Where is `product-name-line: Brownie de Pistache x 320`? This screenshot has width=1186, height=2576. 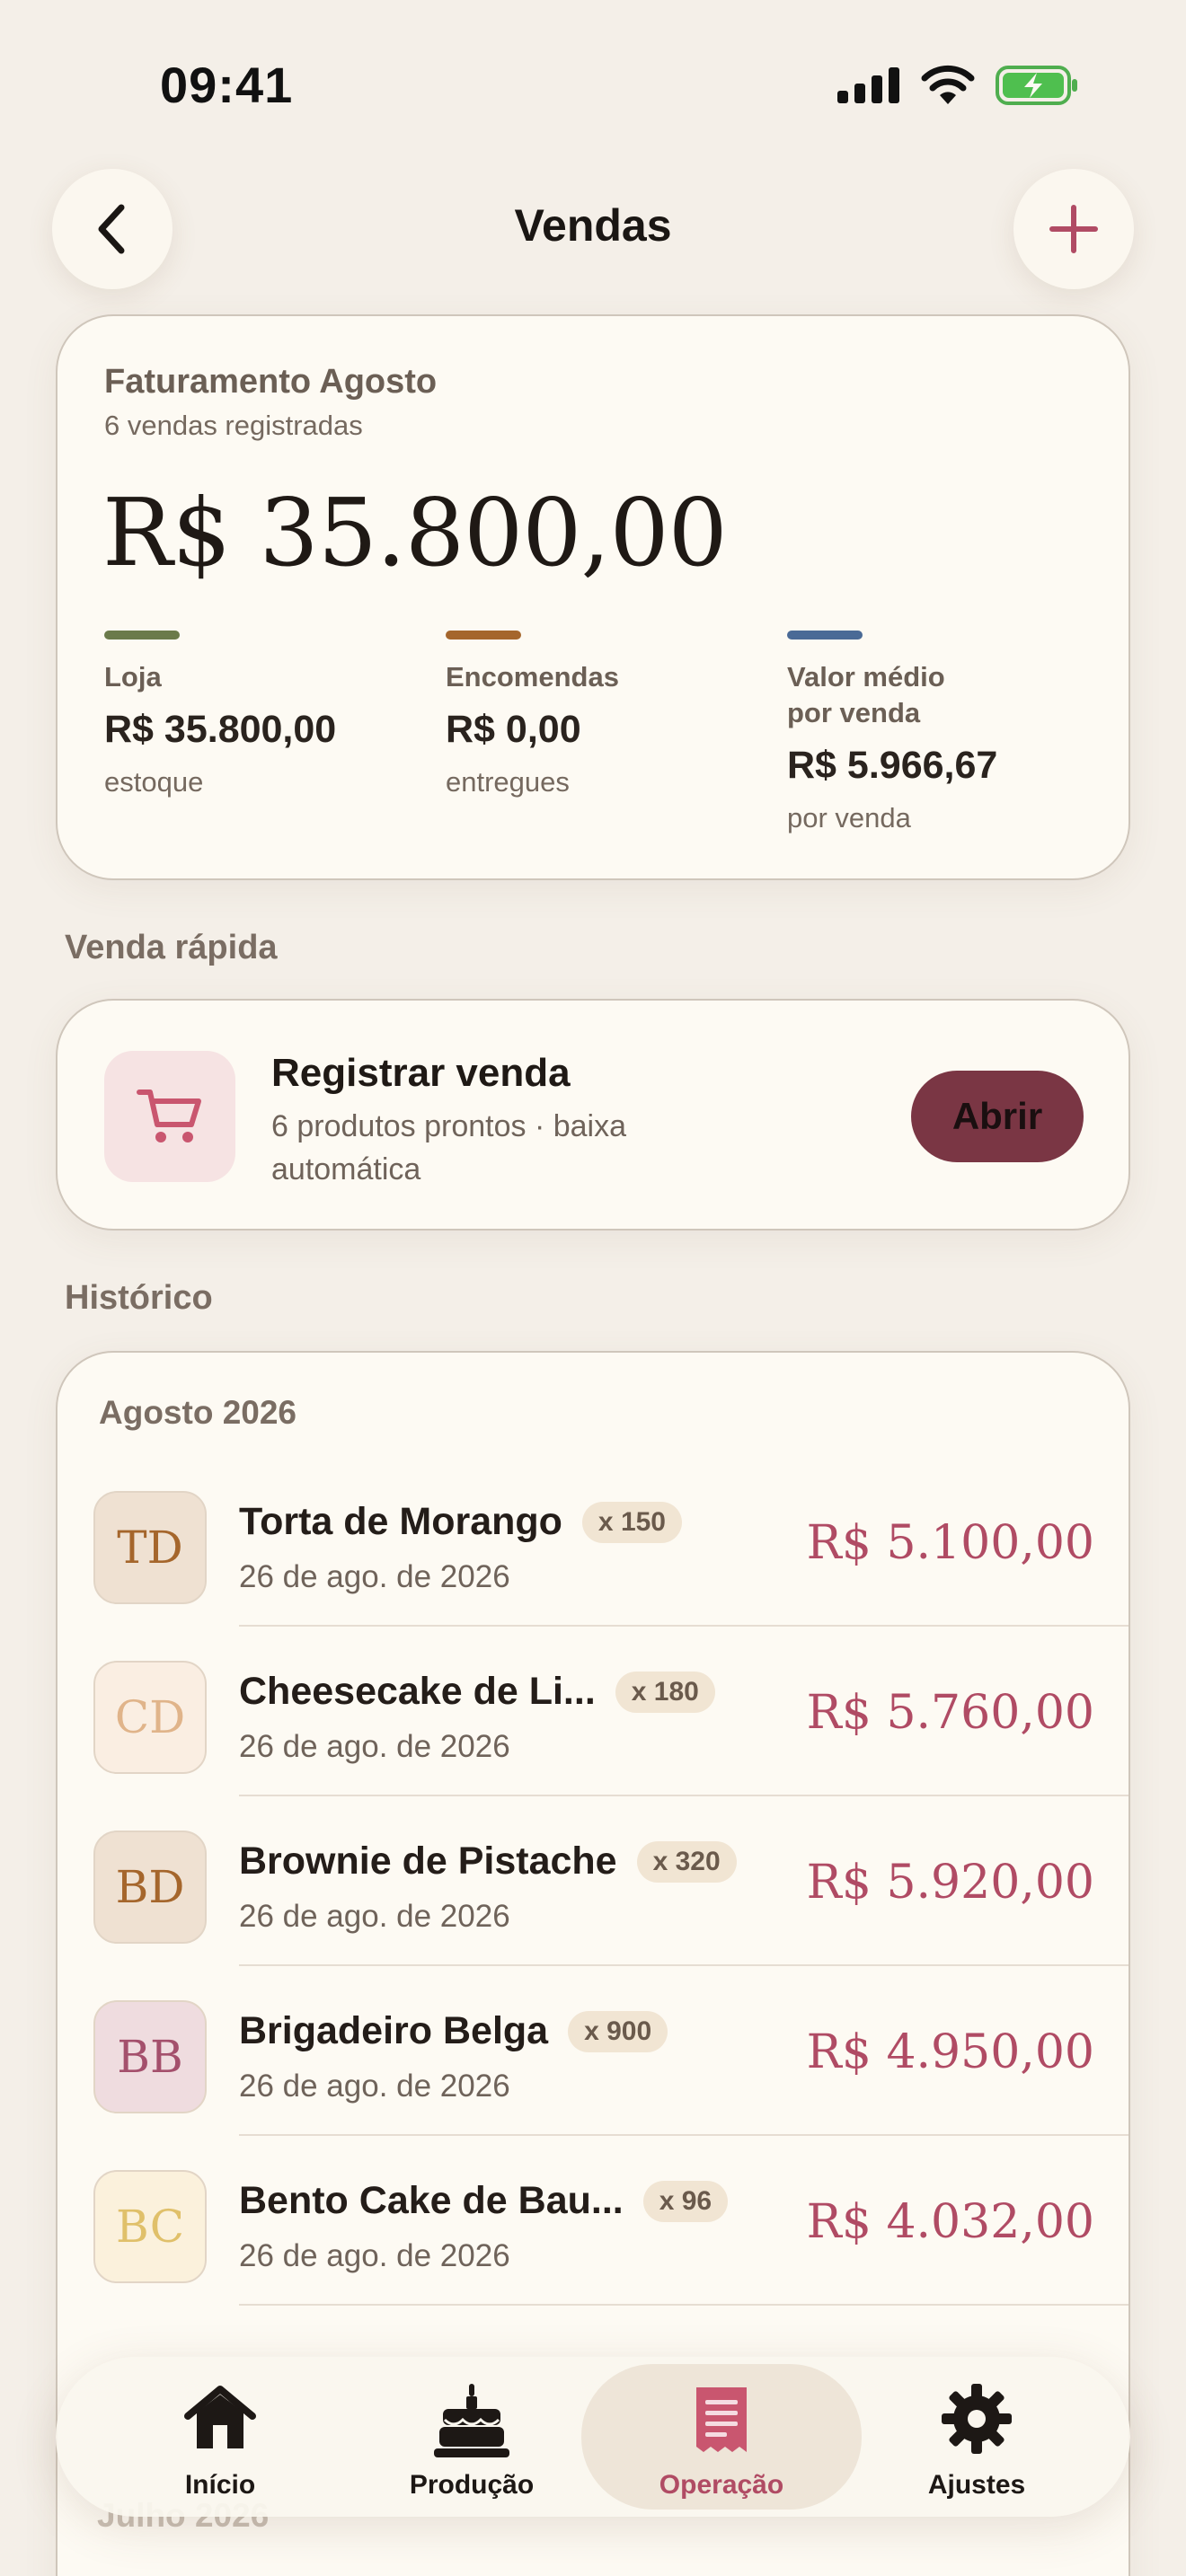 product-name-line: Brownie de Pistache x 320 is located at coordinates (488, 1861).